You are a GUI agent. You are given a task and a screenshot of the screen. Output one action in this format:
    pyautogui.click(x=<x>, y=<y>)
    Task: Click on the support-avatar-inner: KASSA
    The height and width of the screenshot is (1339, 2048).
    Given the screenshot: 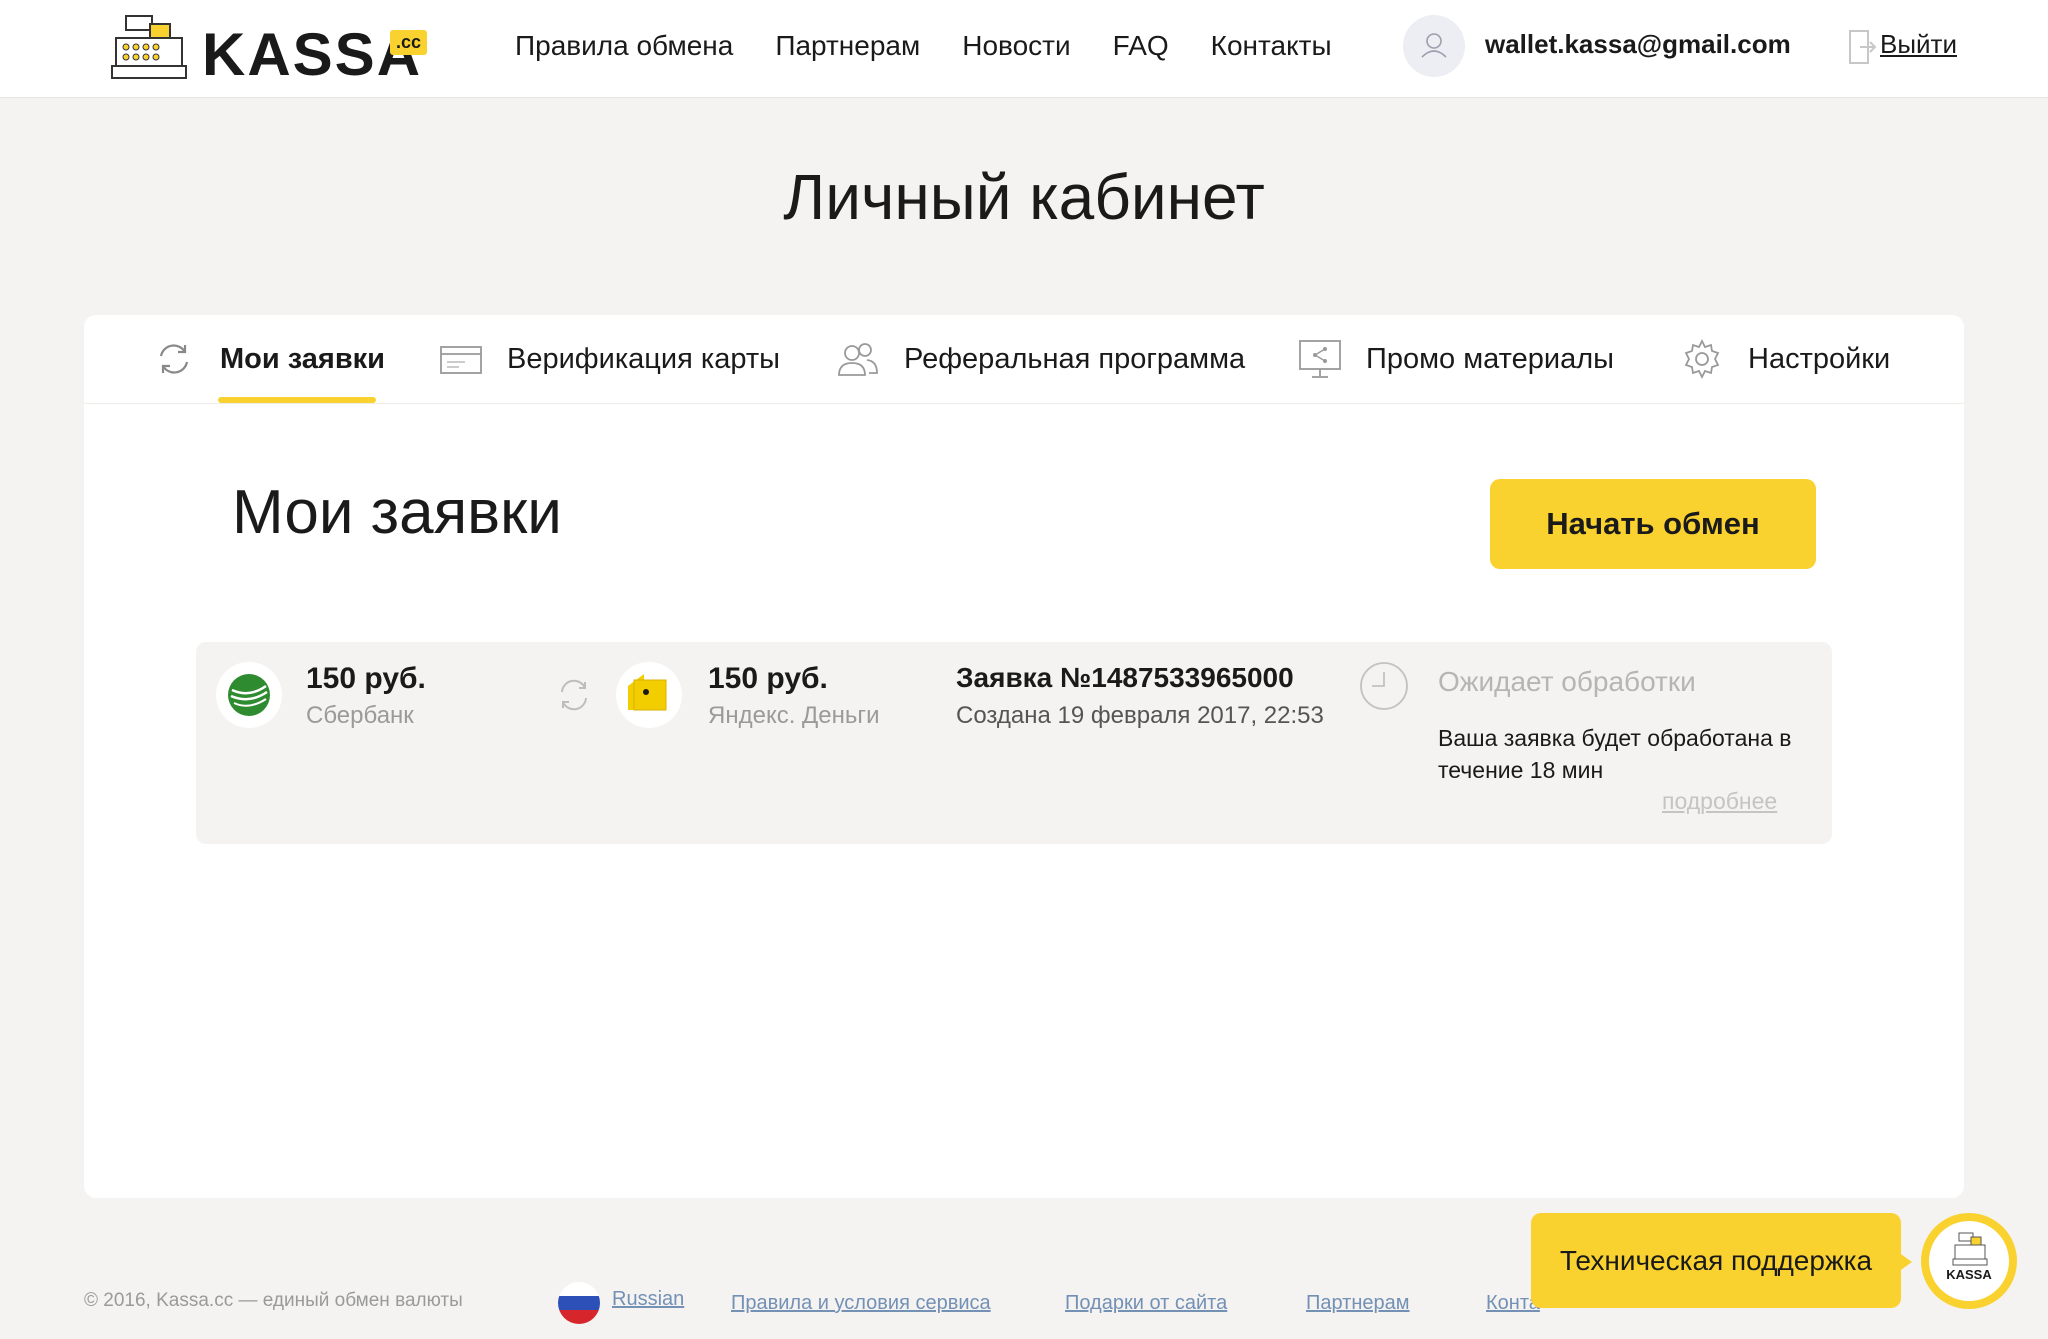 What is the action you would take?
    pyautogui.click(x=1969, y=1261)
    